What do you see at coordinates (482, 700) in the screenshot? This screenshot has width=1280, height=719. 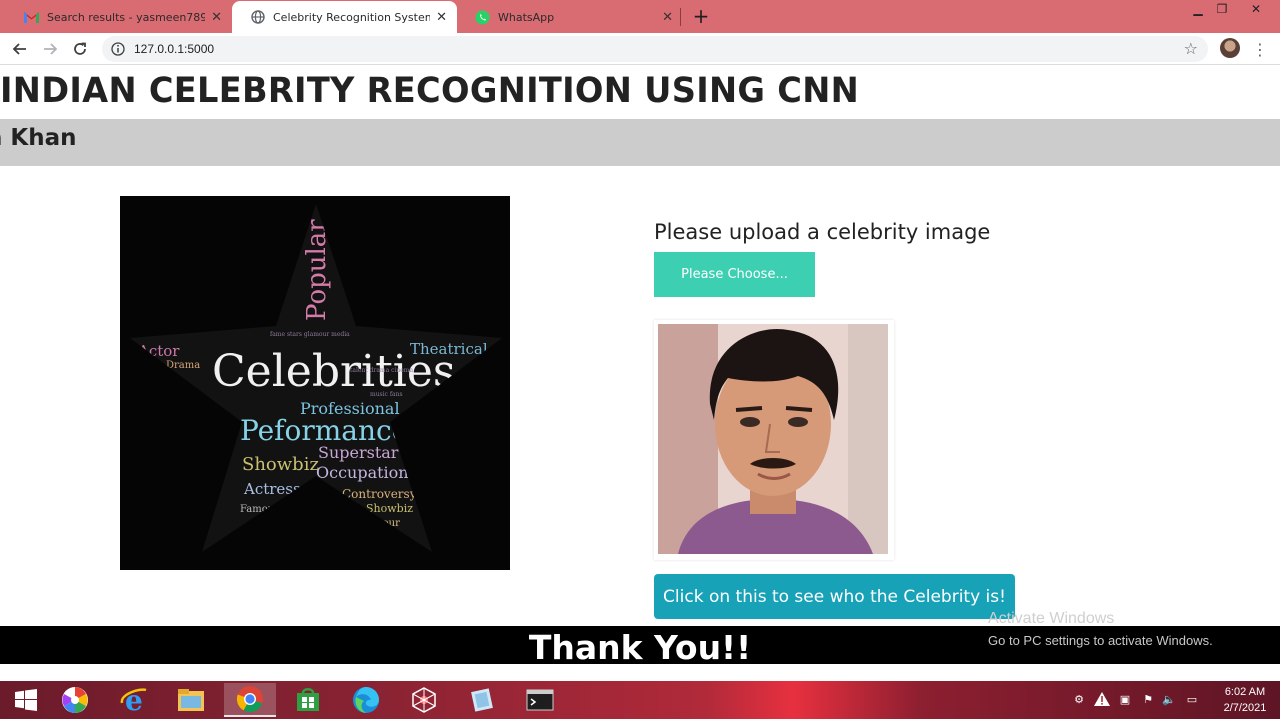 I see `notepad-icon` at bounding box center [482, 700].